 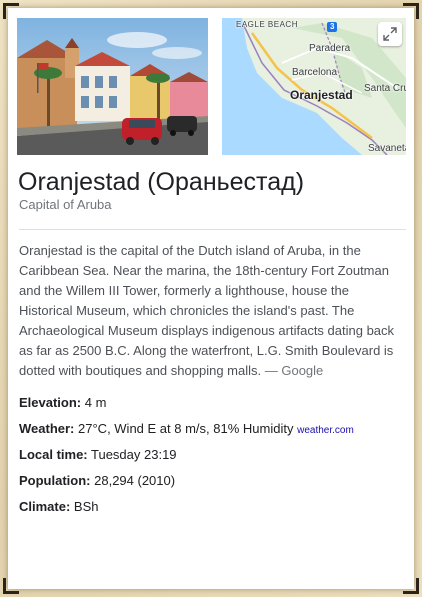 I want to click on expand-icon, so click(x=390, y=34).